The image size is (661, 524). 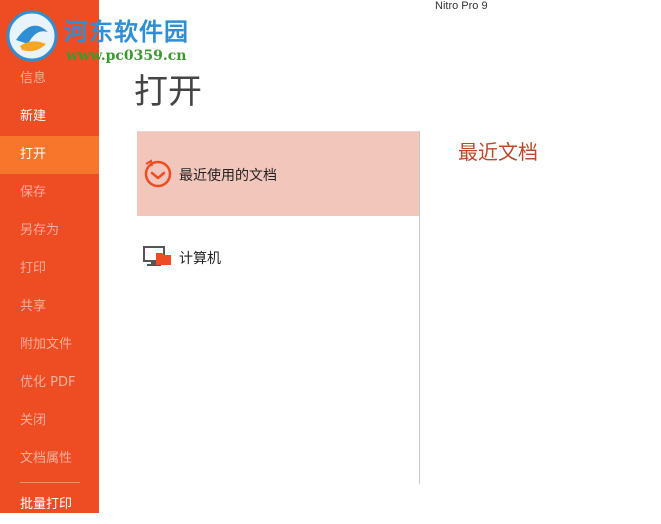 I want to click on sidebar-item-info: 信息, so click(x=49, y=79).